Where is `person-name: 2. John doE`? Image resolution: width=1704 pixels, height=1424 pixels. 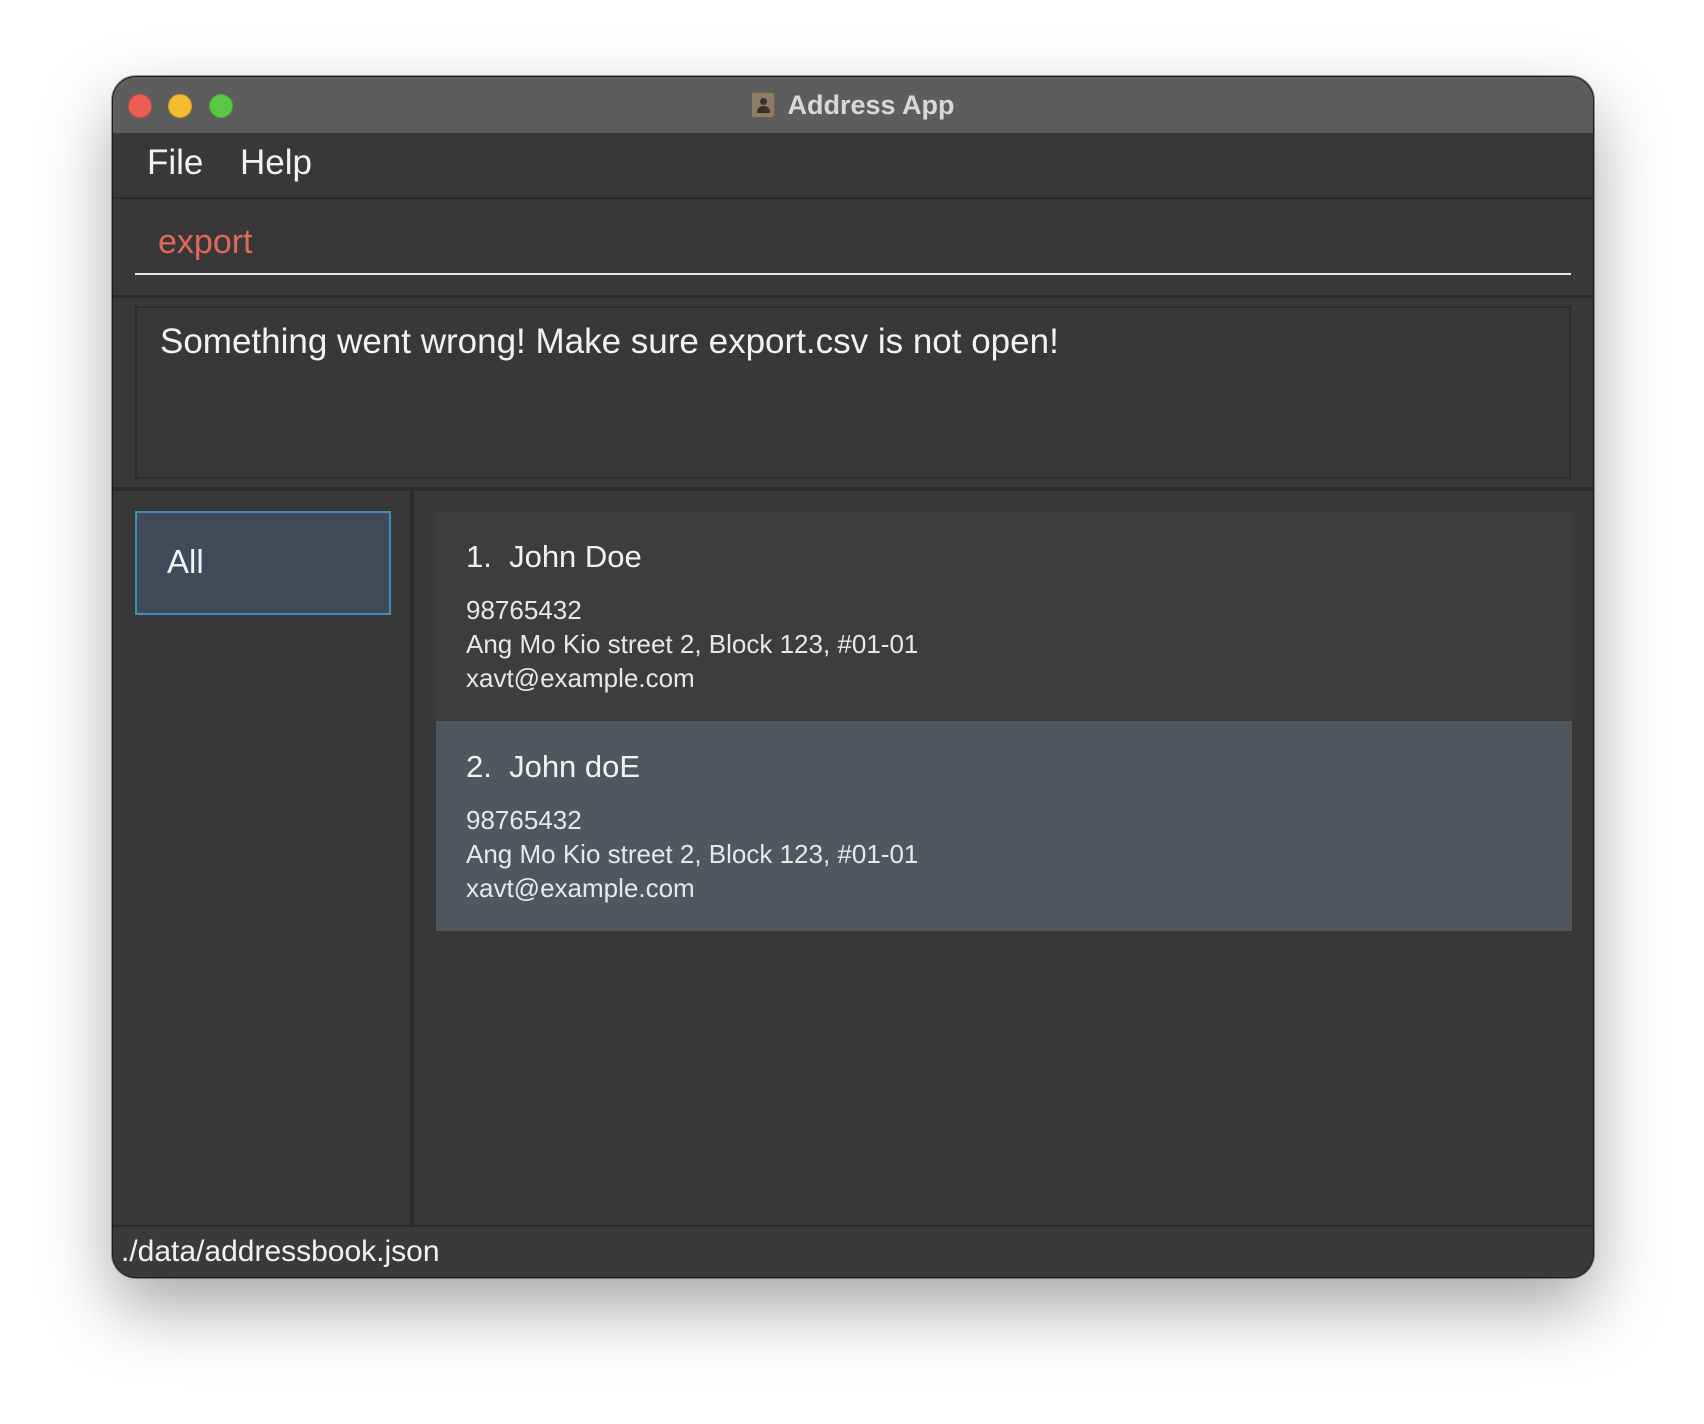 person-name: 2. John doE is located at coordinates (553, 766).